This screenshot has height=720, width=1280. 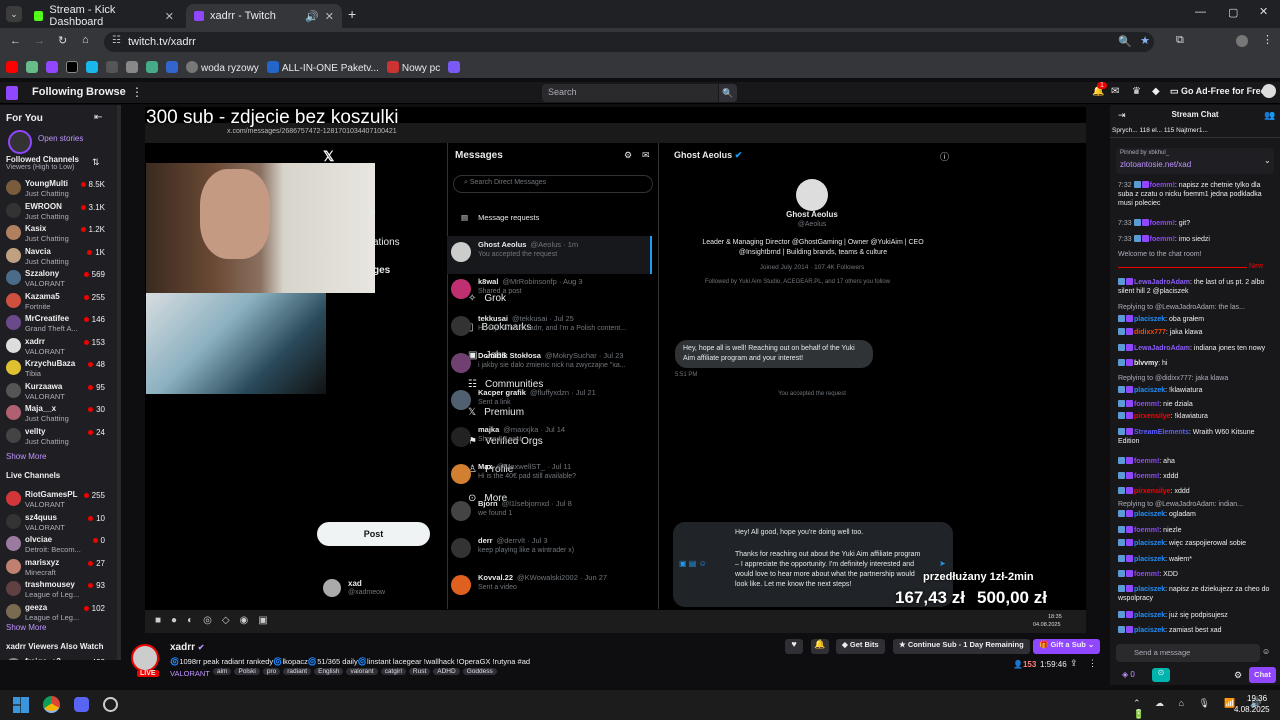 I want to click on new-tab-button: +, so click(x=352, y=14).